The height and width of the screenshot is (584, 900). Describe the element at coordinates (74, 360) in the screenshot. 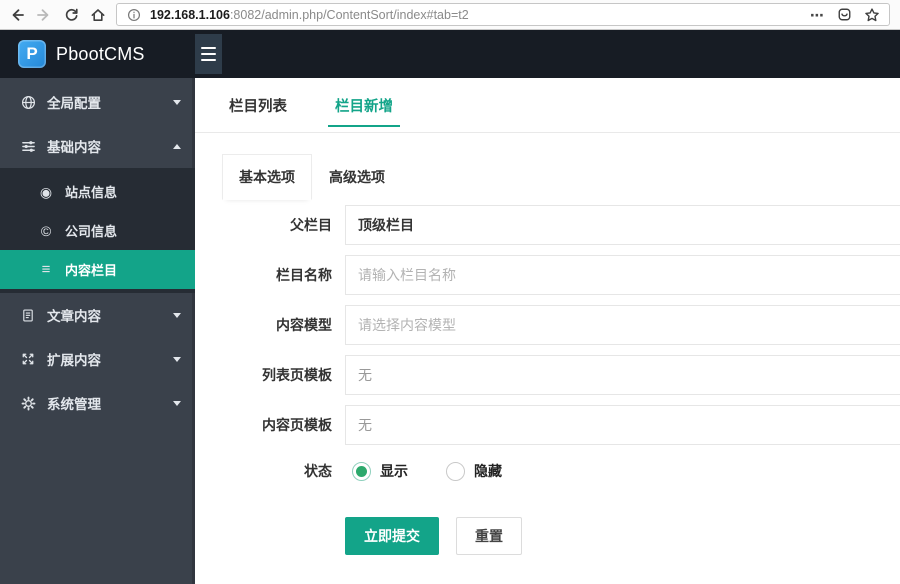

I see `sidebar-item-label: 扩展内容` at that location.